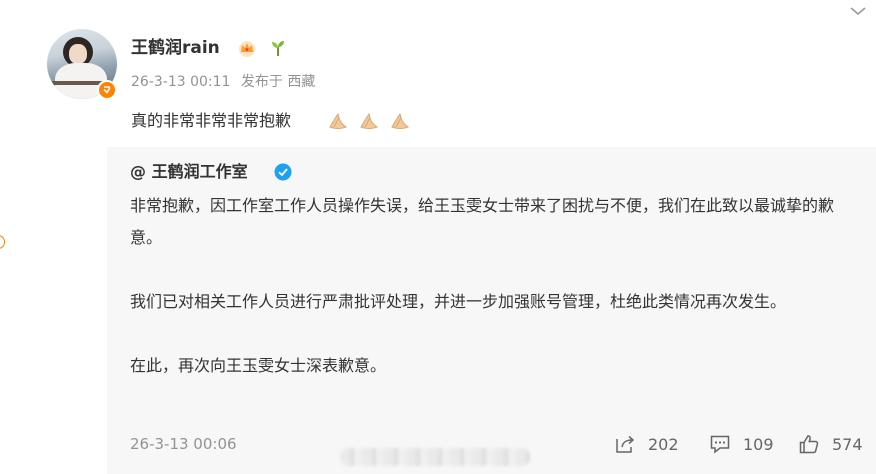 This screenshot has width=876, height=474. Describe the element at coordinates (183, 444) in the screenshot. I see `repost-time: 26-3-13 00:06` at that location.